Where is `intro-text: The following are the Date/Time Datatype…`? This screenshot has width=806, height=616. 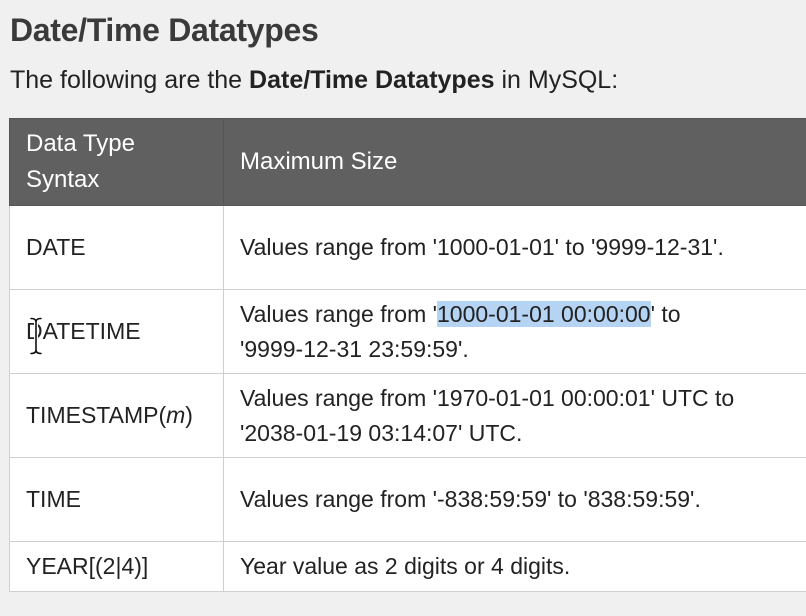
intro-text: The following are the Date/Time Datatype… is located at coordinates (314, 80).